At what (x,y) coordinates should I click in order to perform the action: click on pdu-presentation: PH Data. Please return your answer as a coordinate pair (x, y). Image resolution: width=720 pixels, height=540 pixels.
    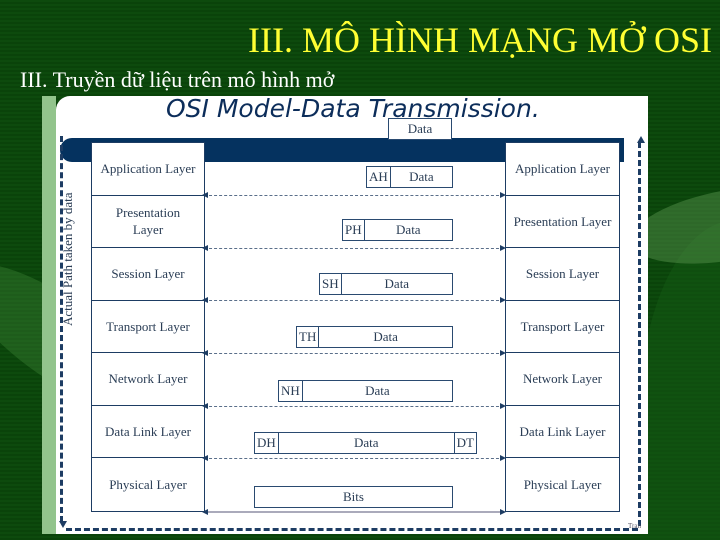
    Looking at the image, I should click on (397, 230).